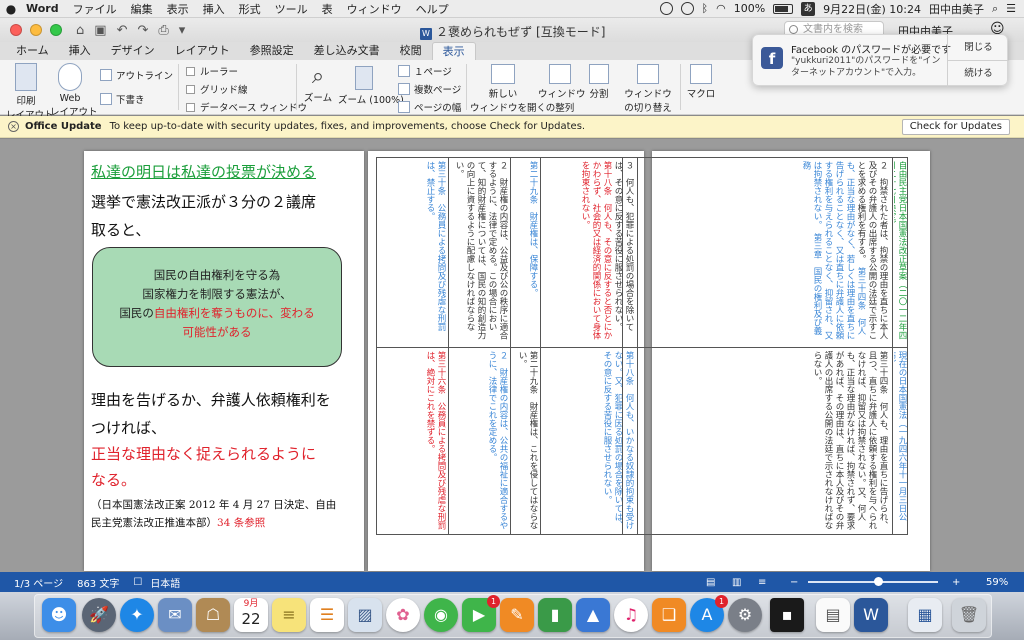  What do you see at coordinates (13, 126) in the screenshot?
I see `dismiss-update-icon: ×` at bounding box center [13, 126].